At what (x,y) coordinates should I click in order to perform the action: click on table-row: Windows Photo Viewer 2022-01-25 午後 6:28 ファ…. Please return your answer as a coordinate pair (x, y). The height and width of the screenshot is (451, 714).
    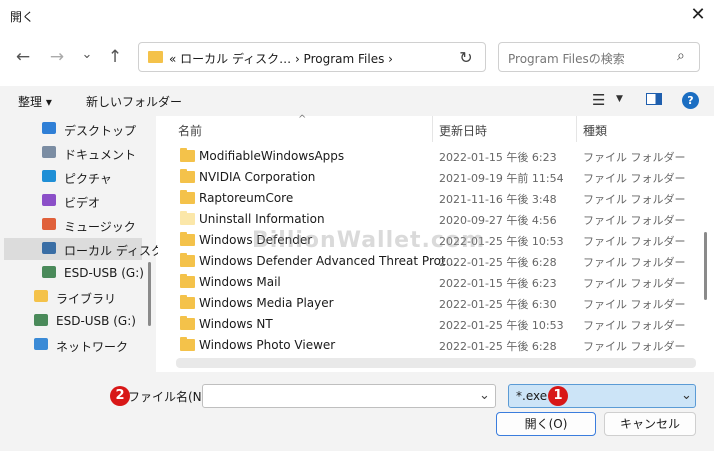
    Looking at the image, I should click on (423, 345).